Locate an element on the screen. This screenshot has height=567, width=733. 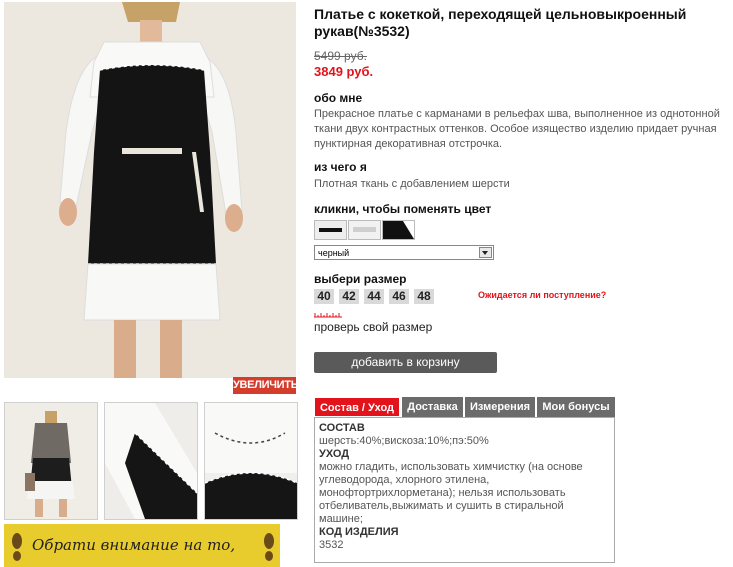
tab-bonuses: Мои бонусы is located at coordinates (576, 407).